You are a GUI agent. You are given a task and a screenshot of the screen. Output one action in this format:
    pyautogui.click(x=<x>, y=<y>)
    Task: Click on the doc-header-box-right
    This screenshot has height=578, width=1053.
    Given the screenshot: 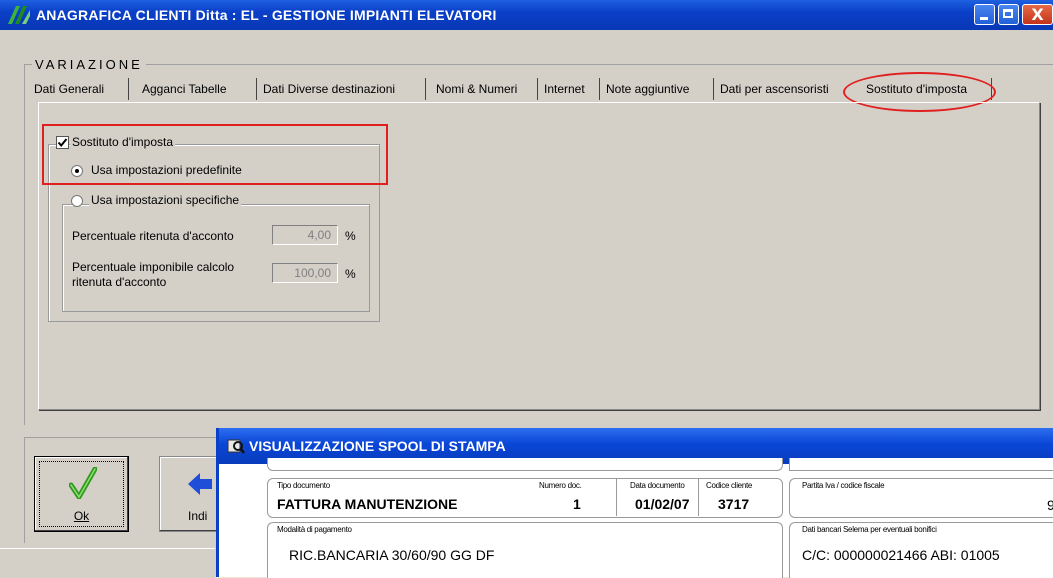 What is the action you would take?
    pyautogui.click(x=921, y=464)
    